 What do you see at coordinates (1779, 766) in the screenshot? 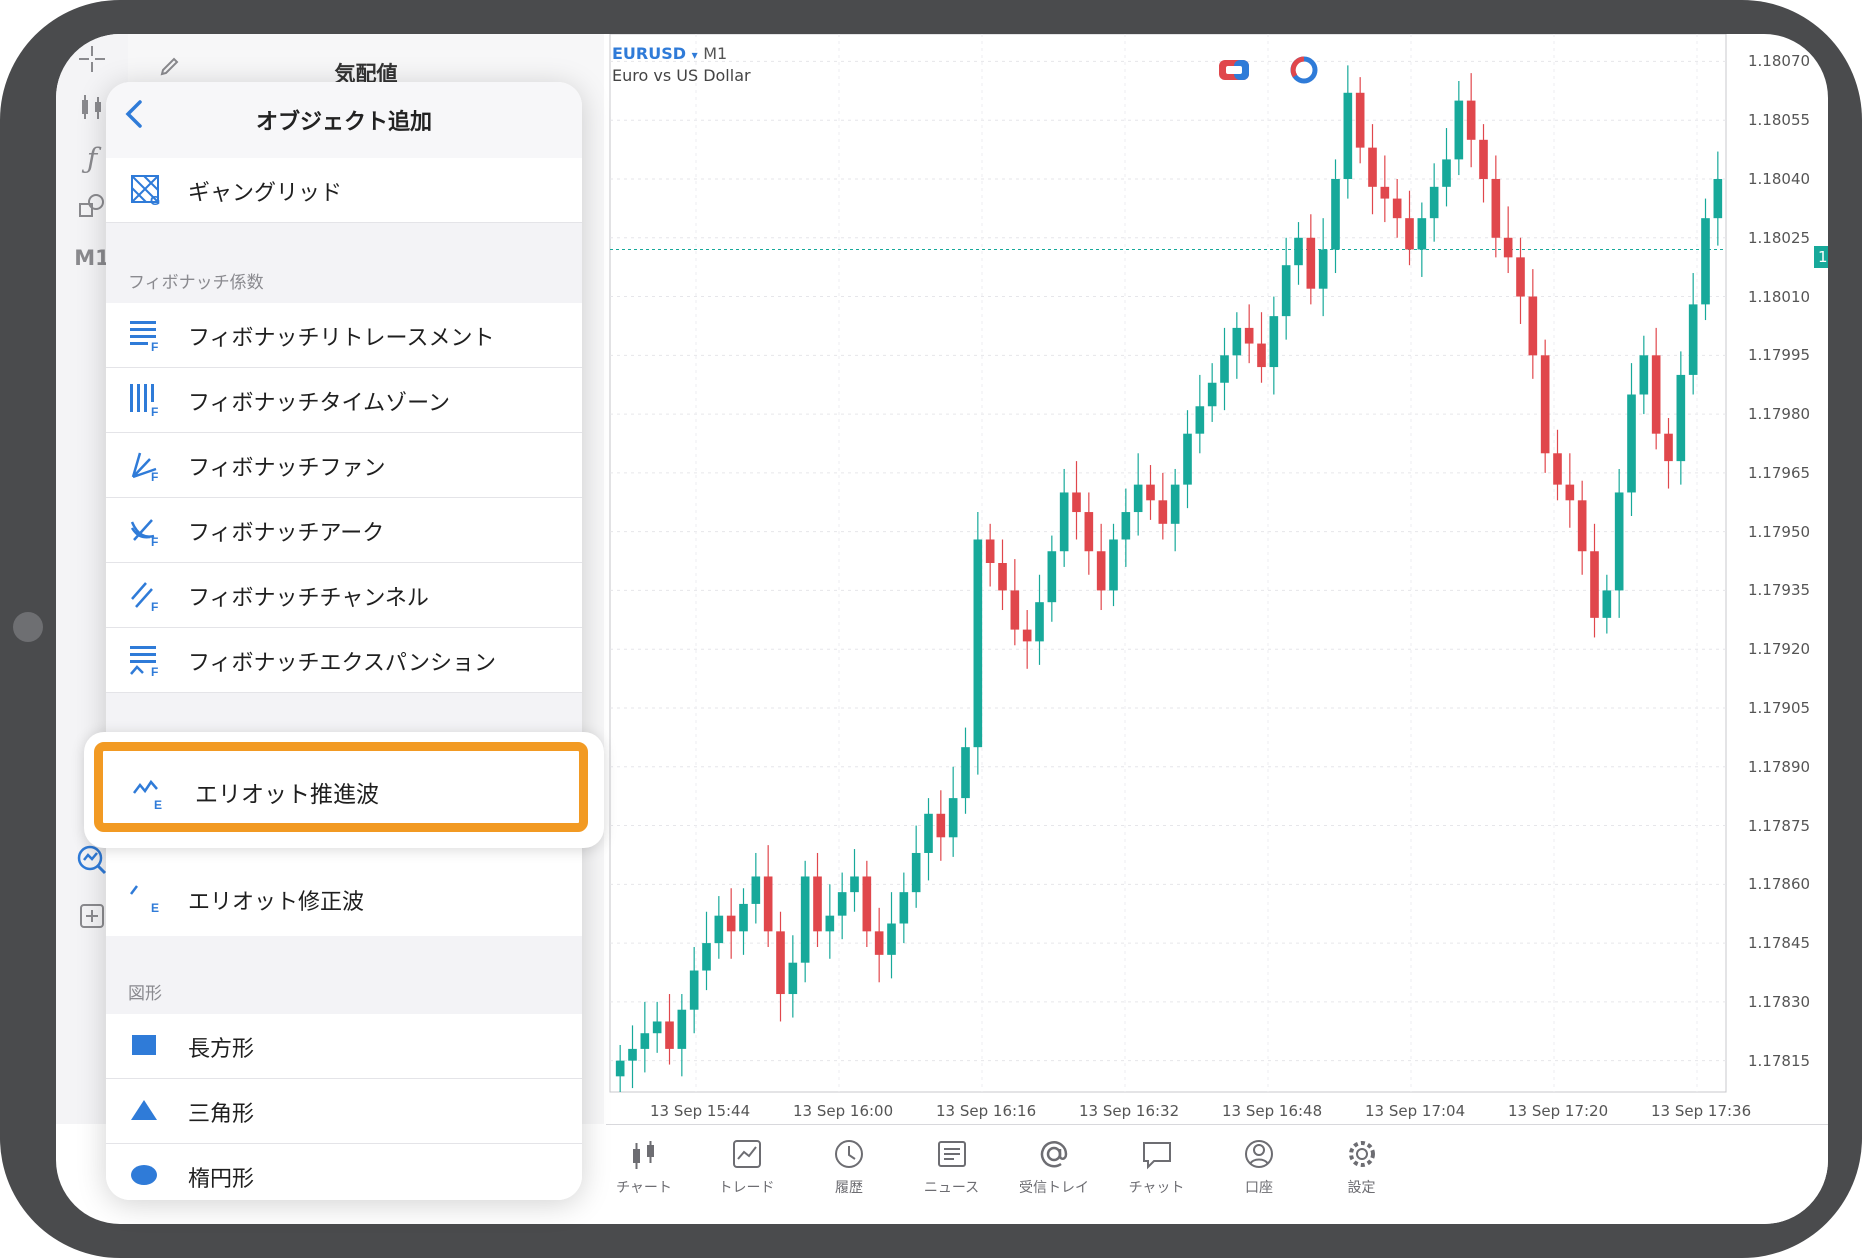
I see `y-tick-label: 1.17890` at bounding box center [1779, 766].